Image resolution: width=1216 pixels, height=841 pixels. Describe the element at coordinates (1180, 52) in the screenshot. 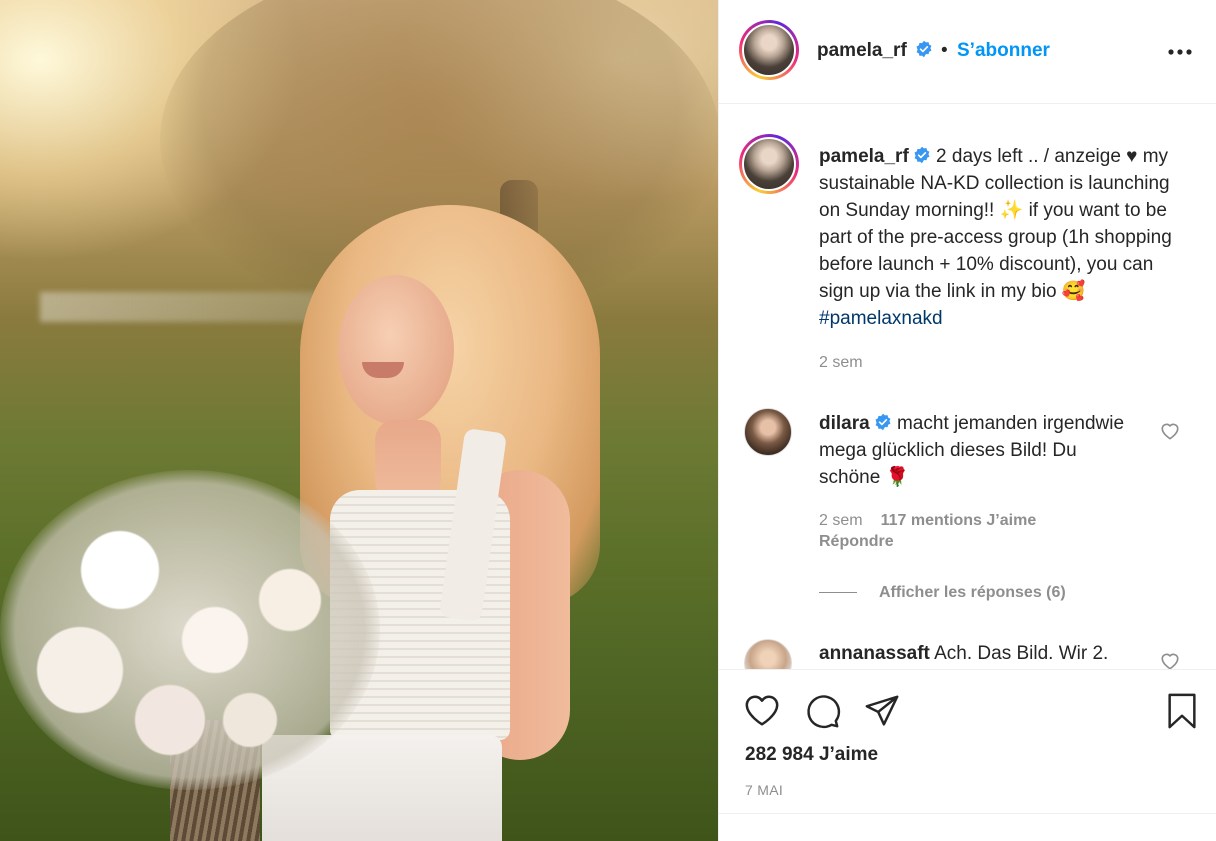

I see `more-options-icon` at that location.